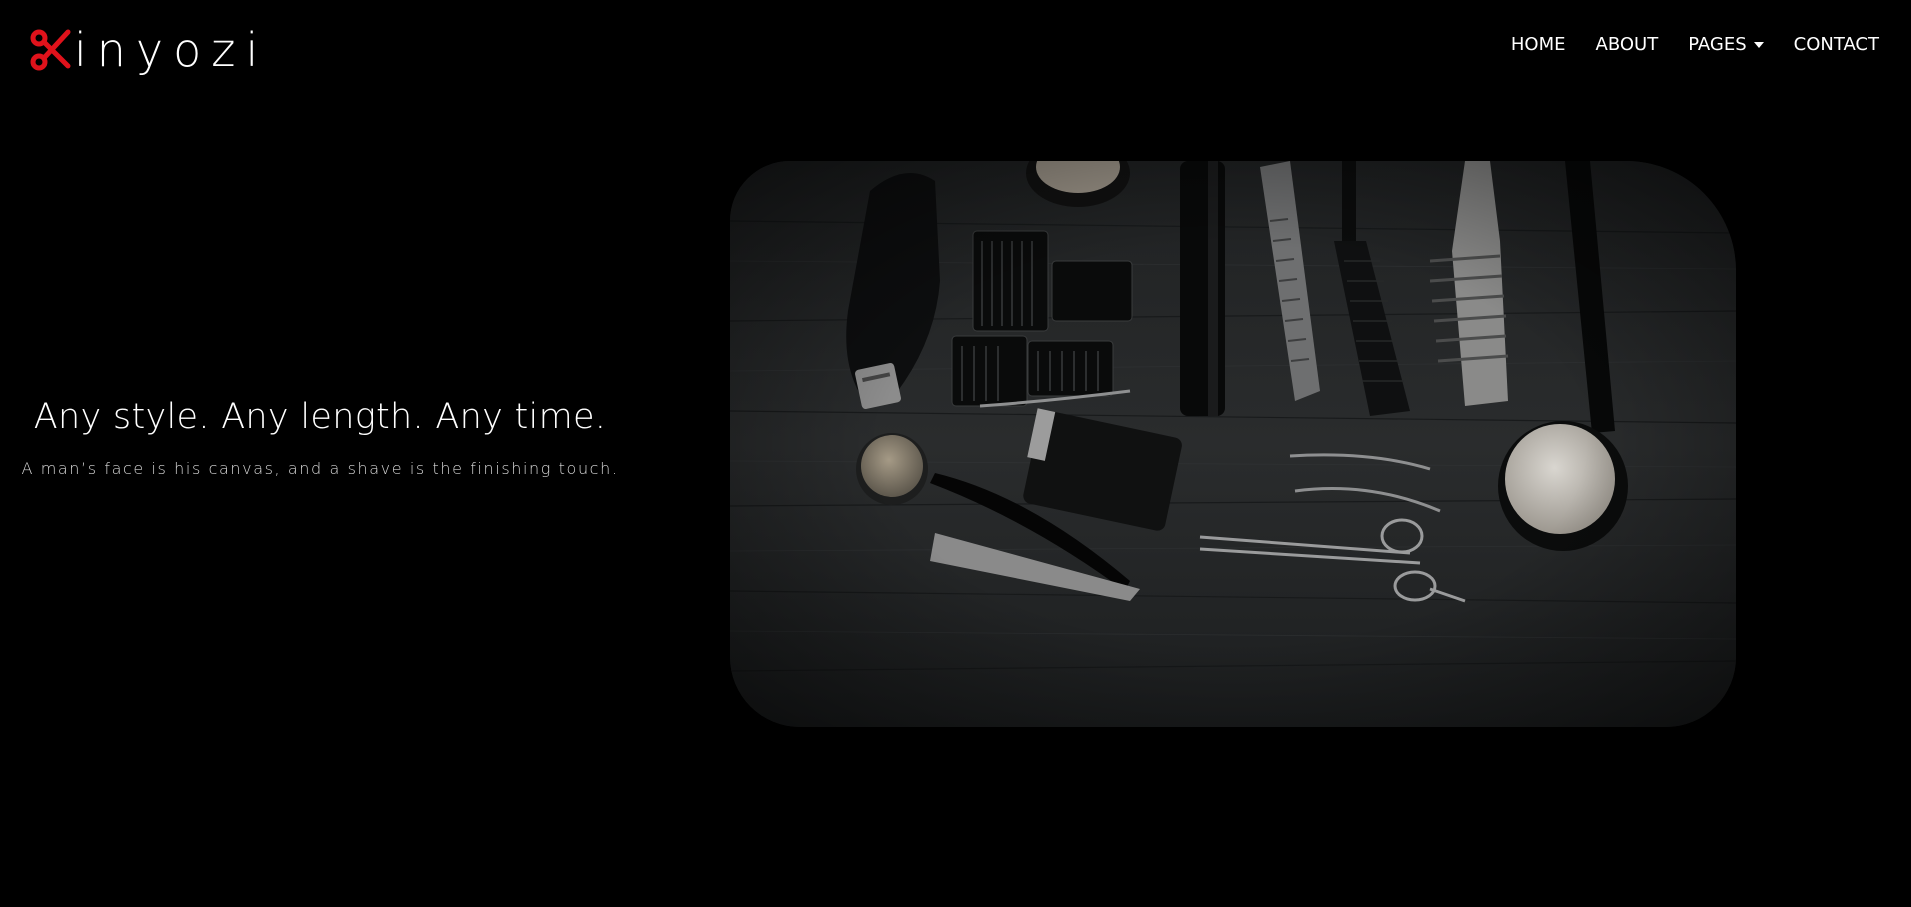 Image resolution: width=1911 pixels, height=907 pixels. I want to click on brand-logo: inyozi, so click(149, 50).